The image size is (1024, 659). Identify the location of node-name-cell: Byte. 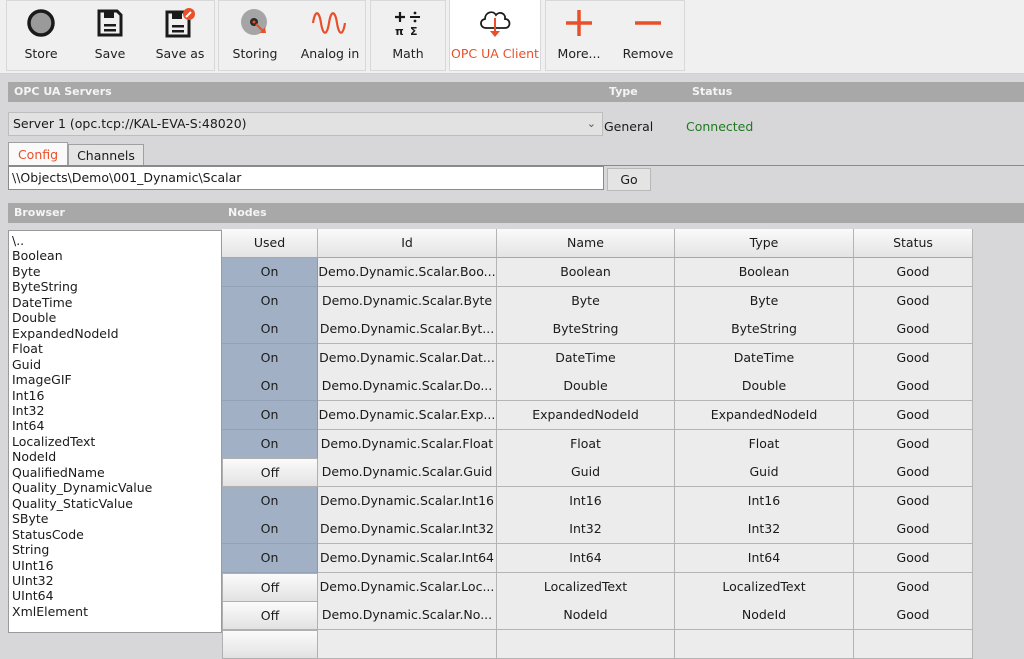
(586, 301).